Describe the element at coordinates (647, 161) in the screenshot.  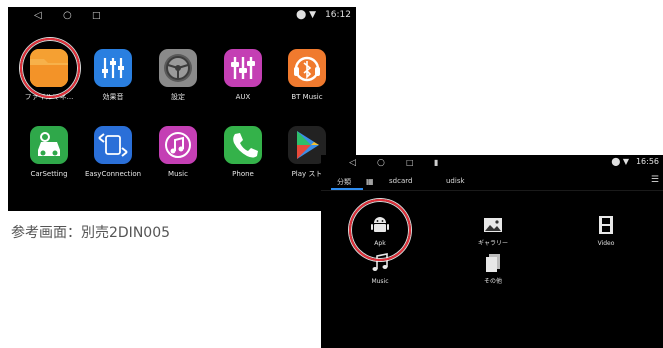
I see `status-time: 16:56` at that location.